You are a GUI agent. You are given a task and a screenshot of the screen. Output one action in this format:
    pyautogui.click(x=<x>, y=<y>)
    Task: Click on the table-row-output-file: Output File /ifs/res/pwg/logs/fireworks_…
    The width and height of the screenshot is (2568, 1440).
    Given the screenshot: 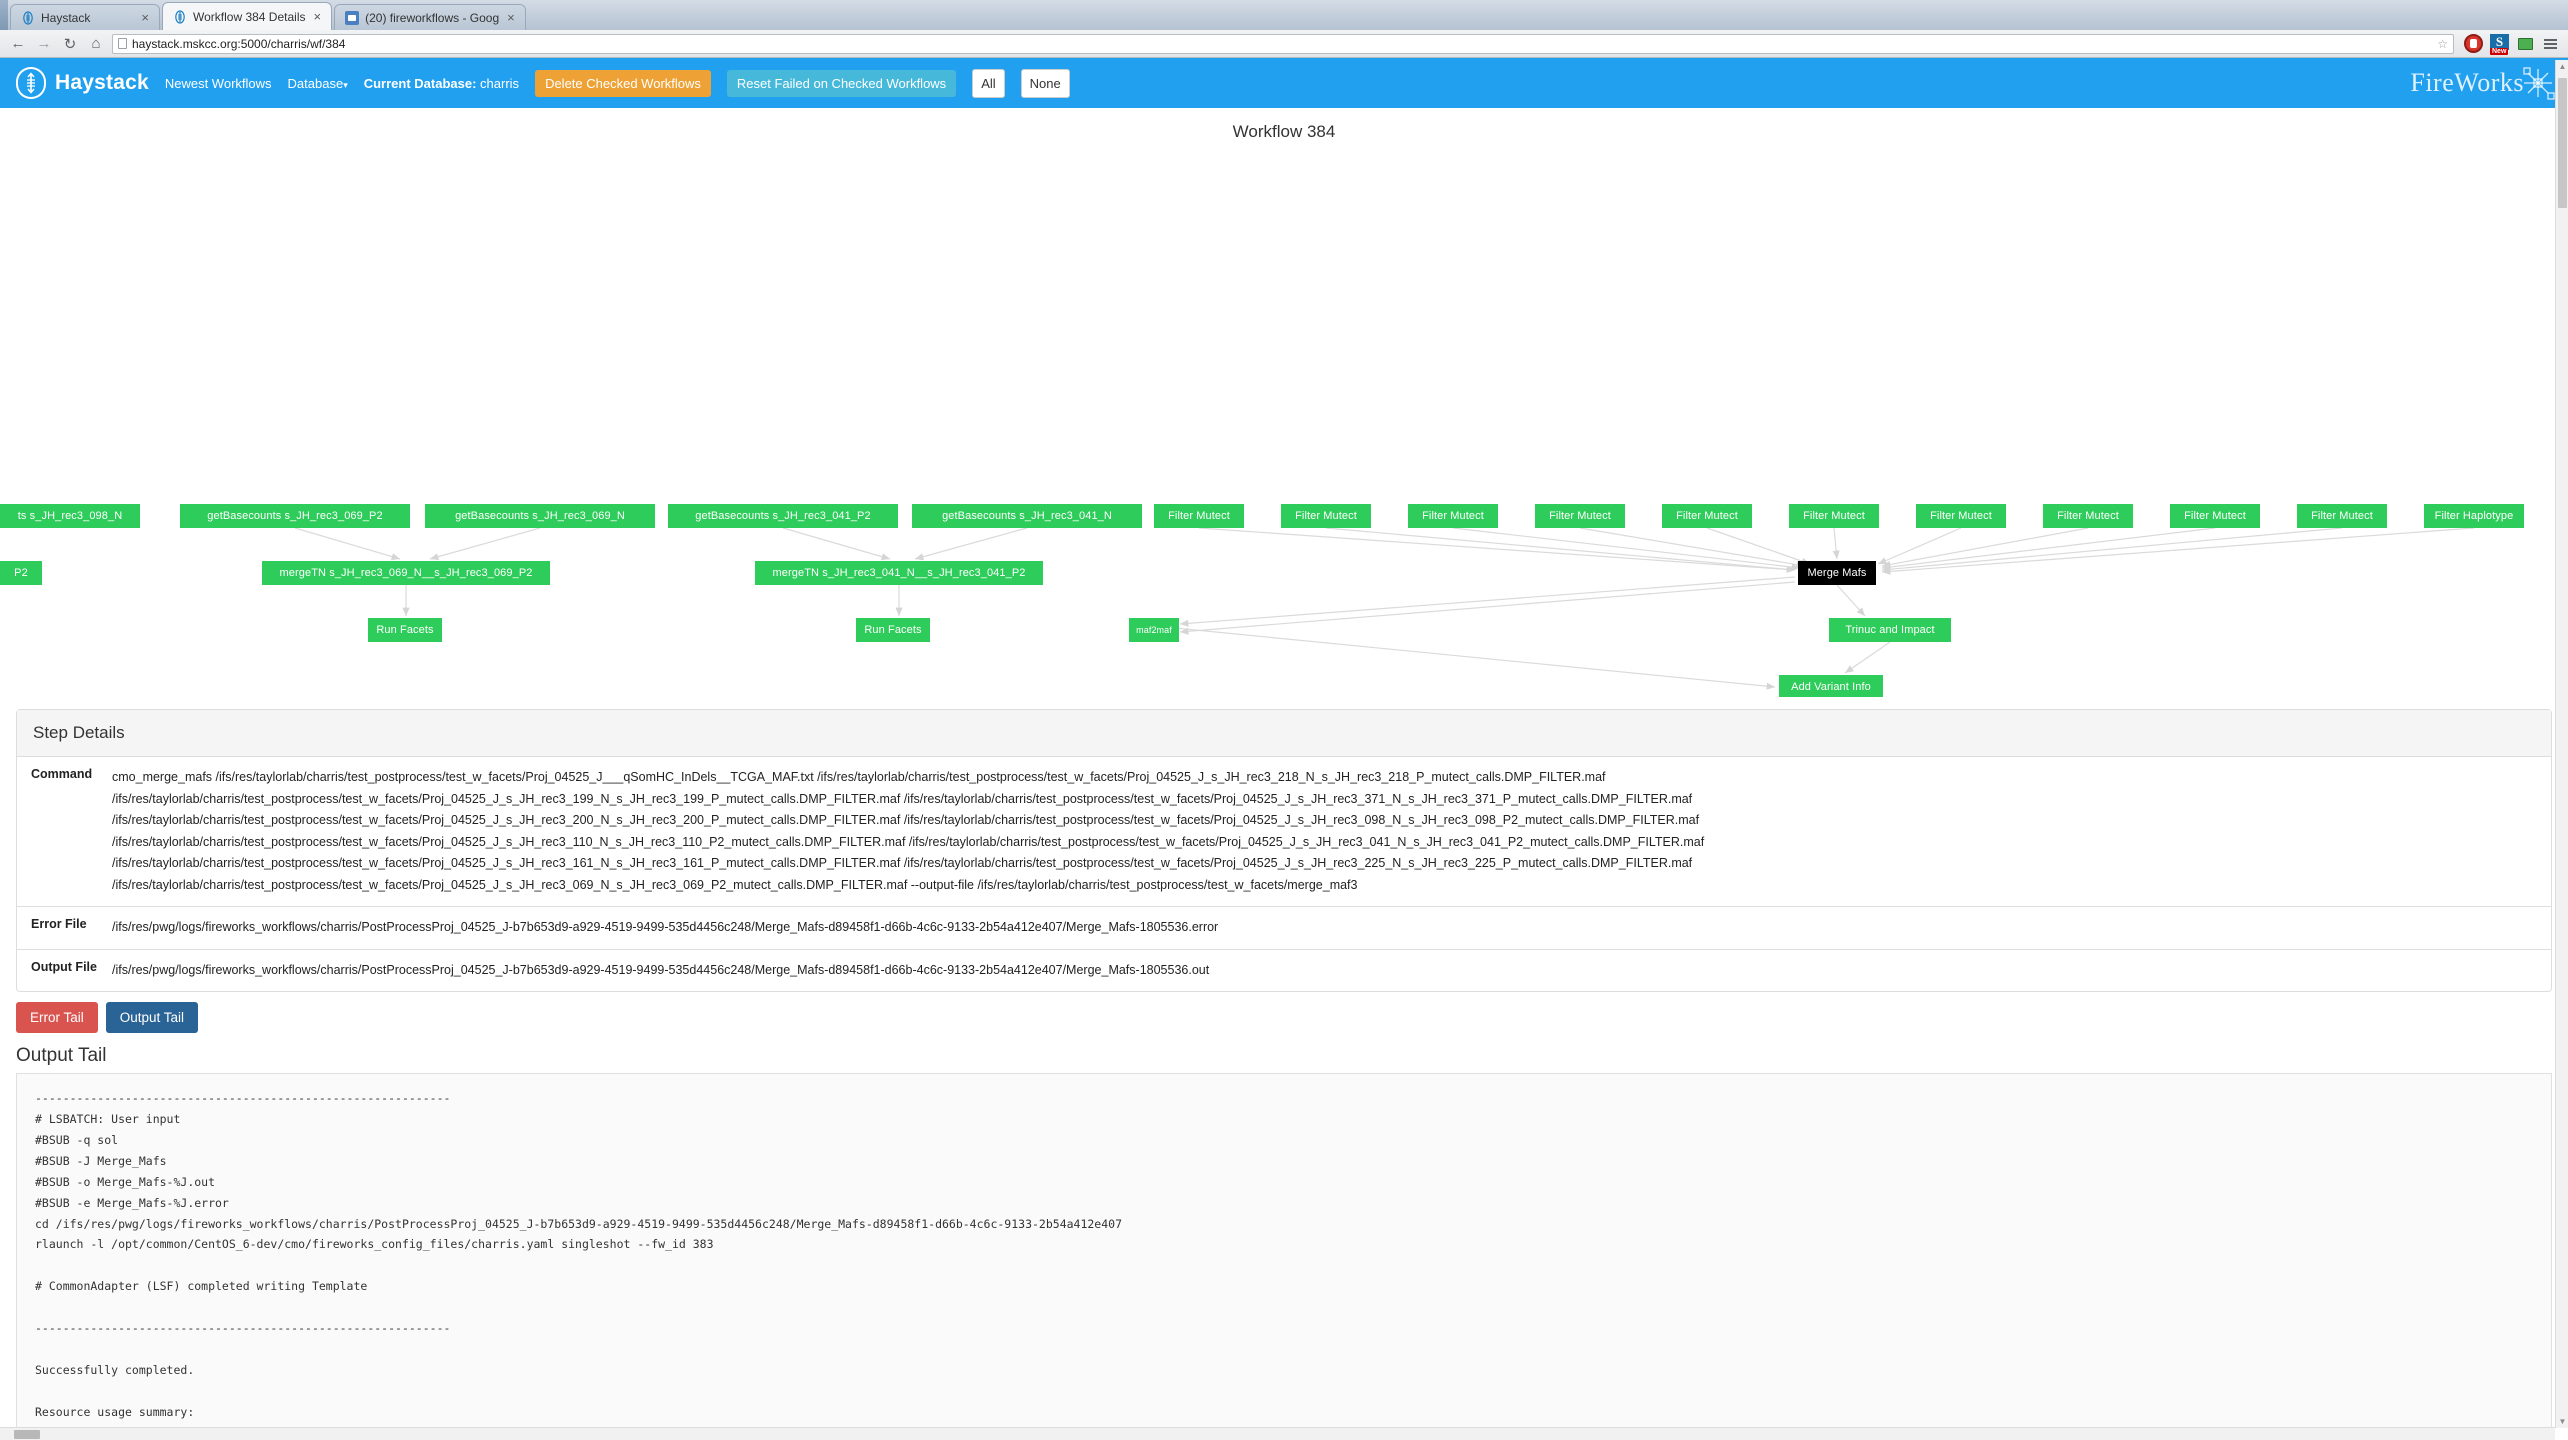 What is the action you would take?
    pyautogui.click(x=1284, y=969)
    